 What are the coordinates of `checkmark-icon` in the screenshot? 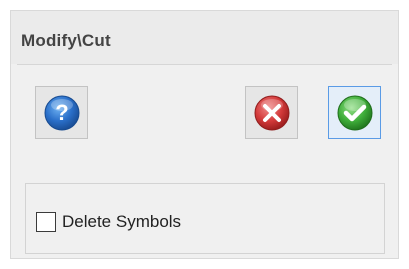 It's located at (355, 113).